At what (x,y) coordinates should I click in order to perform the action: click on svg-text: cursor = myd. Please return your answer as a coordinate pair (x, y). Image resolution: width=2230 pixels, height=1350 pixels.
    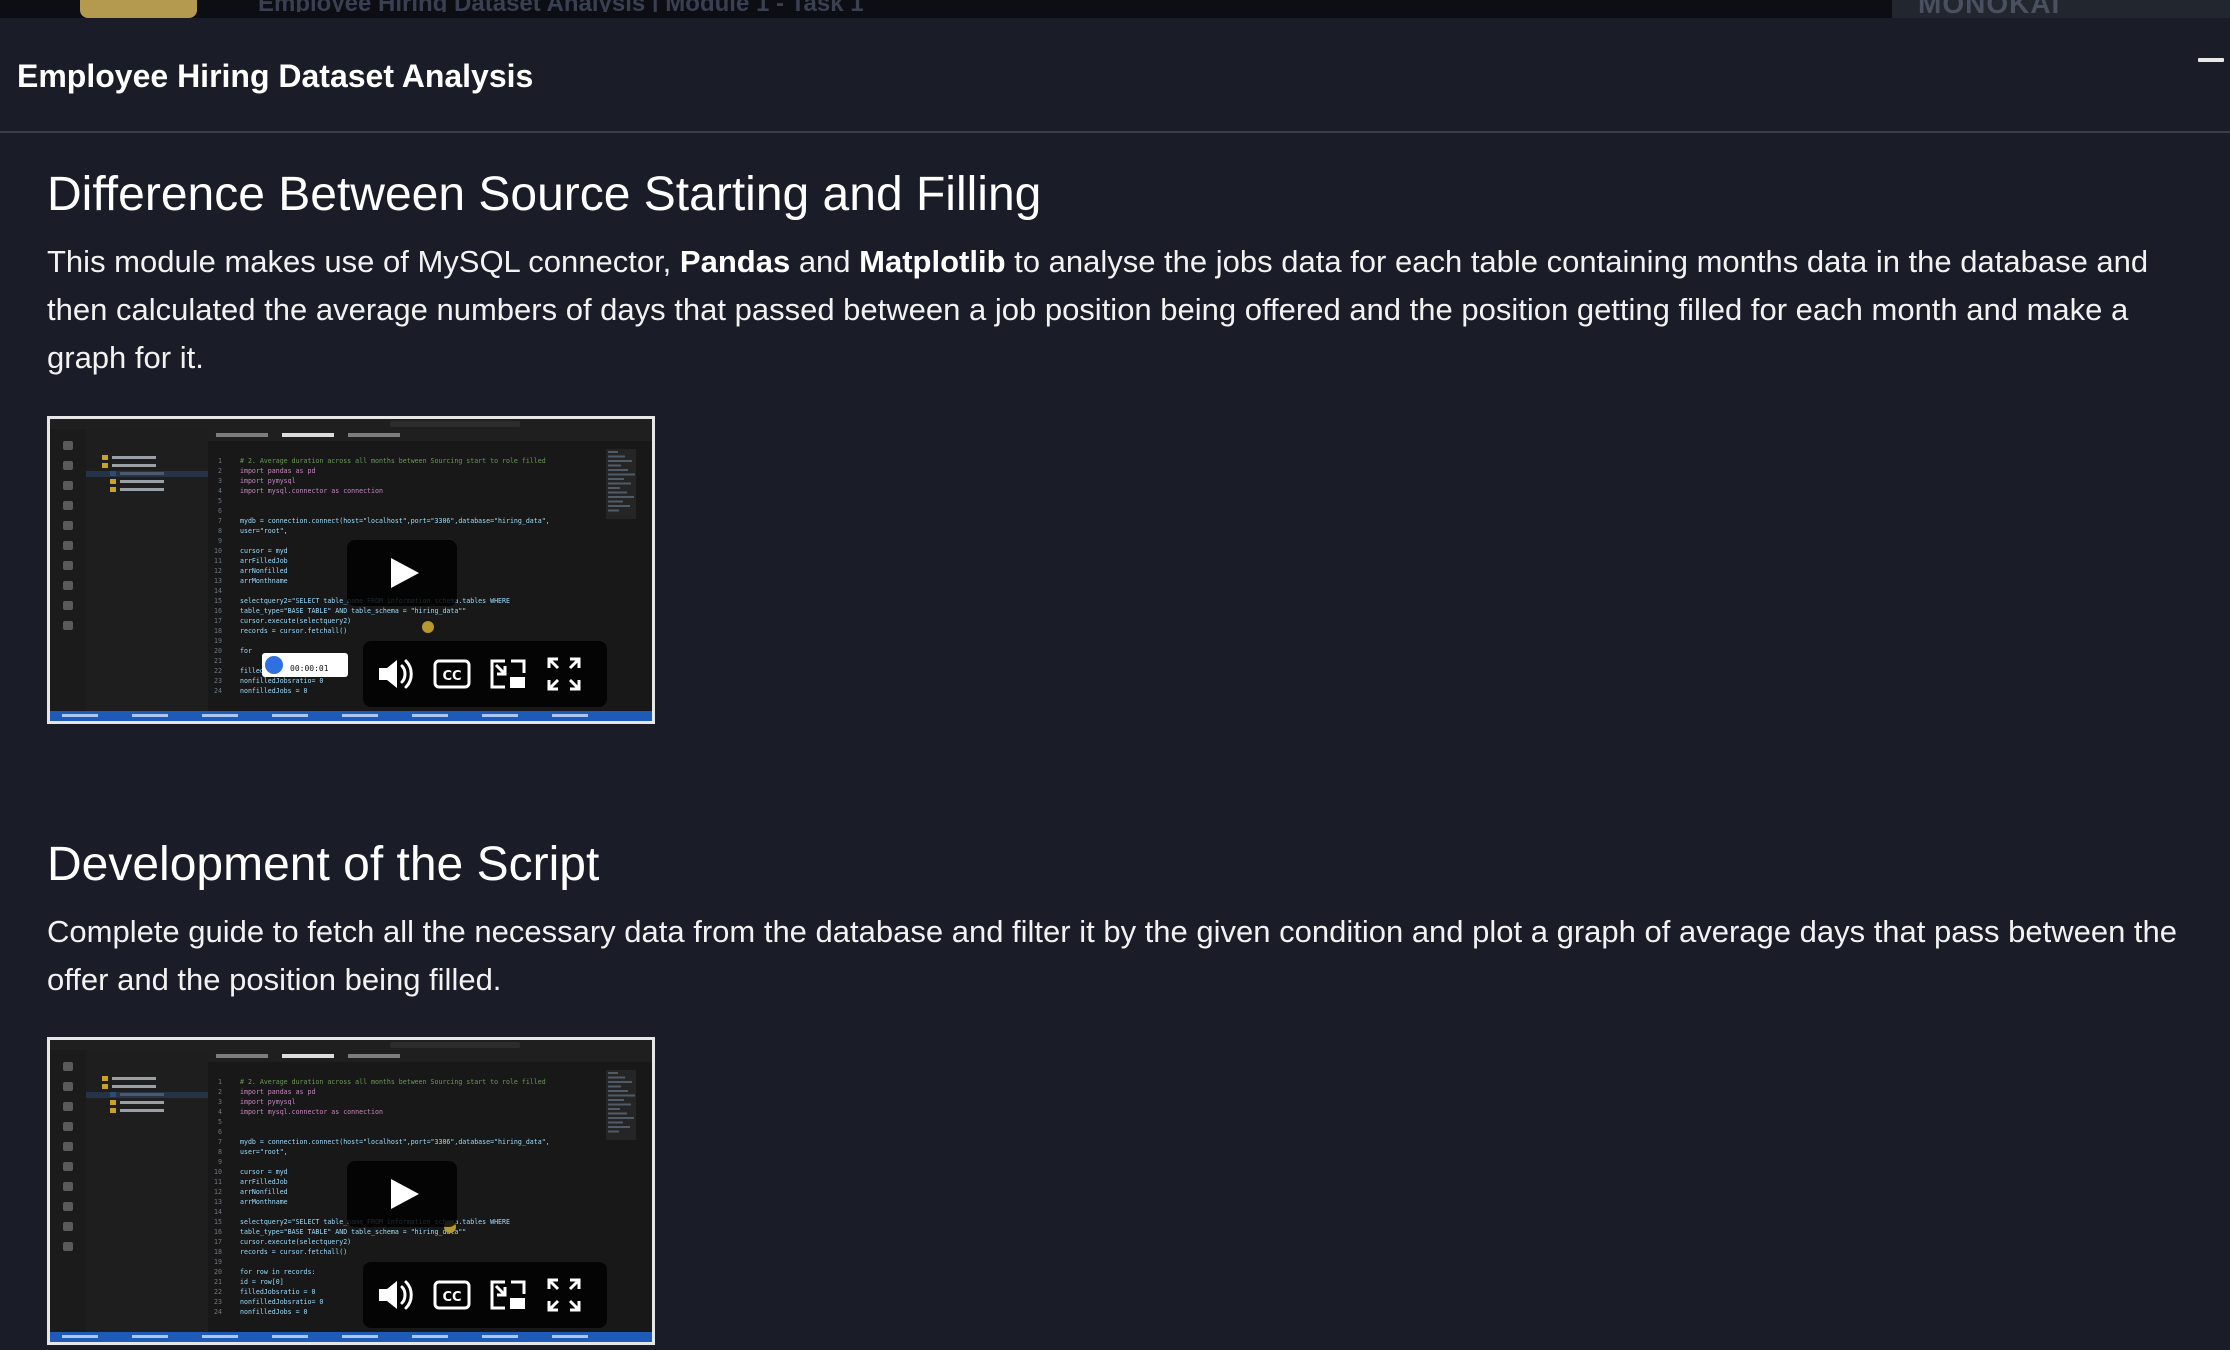
    Looking at the image, I should click on (264, 1172).